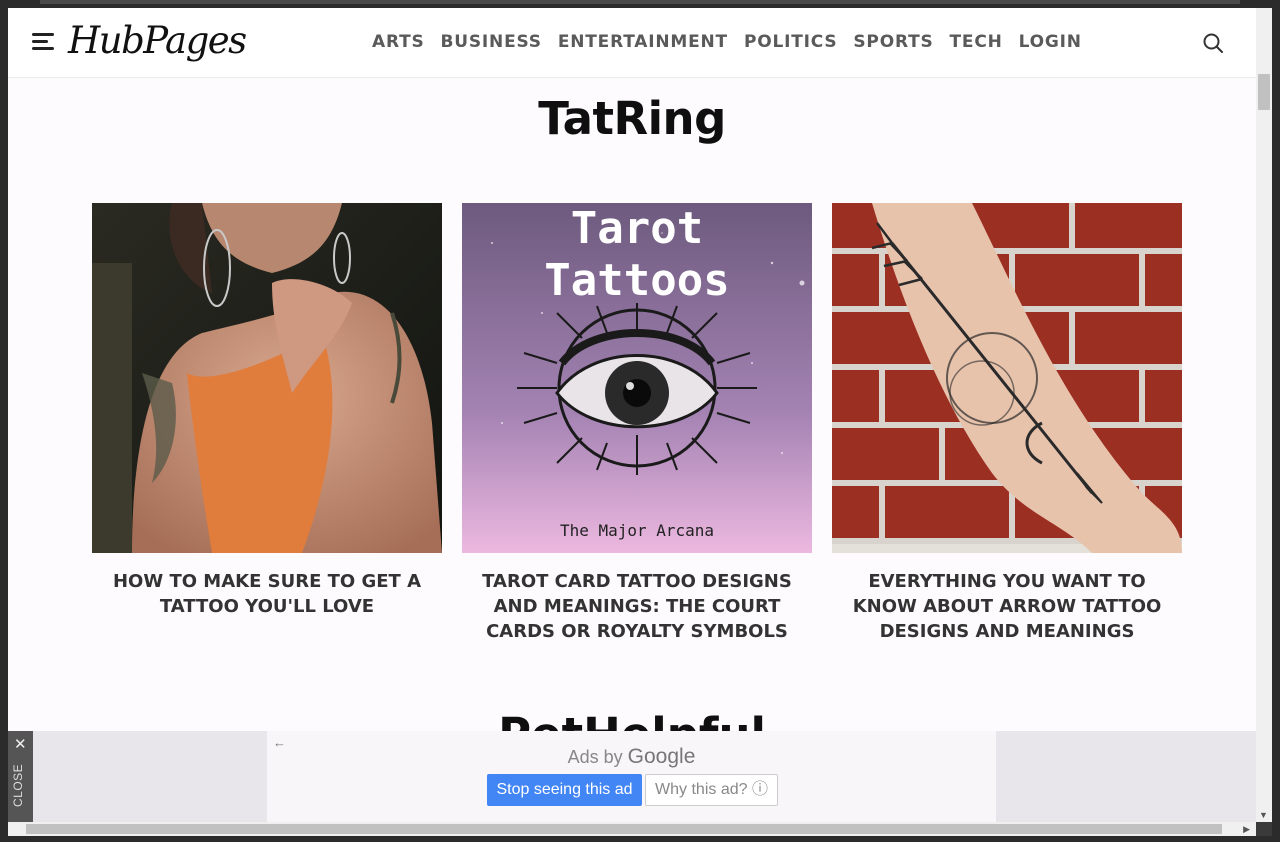  I want to click on vertical-scrollbar: ▼, so click(1264, 415).